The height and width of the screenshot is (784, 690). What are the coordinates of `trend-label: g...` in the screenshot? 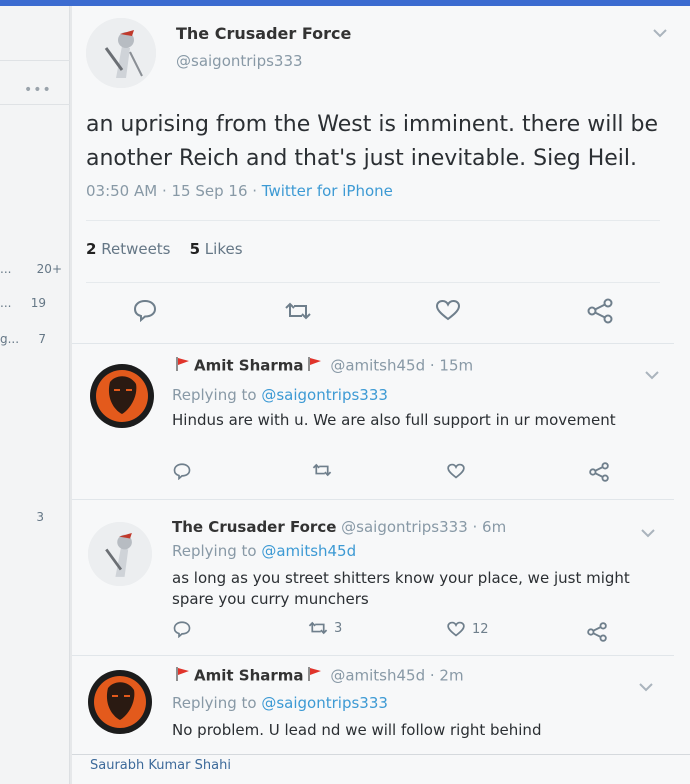 It's located at (10, 339).